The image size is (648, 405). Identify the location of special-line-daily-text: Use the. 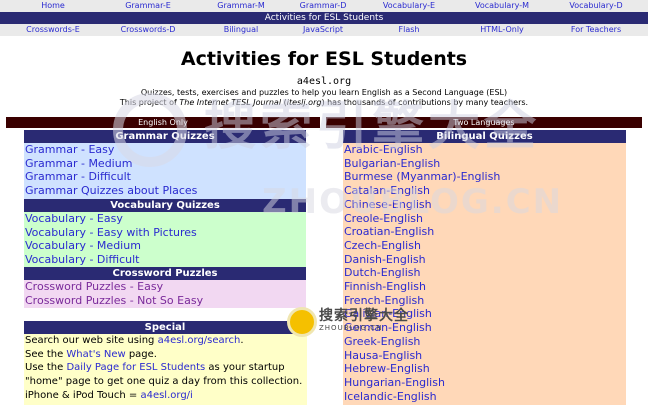
(46, 368).